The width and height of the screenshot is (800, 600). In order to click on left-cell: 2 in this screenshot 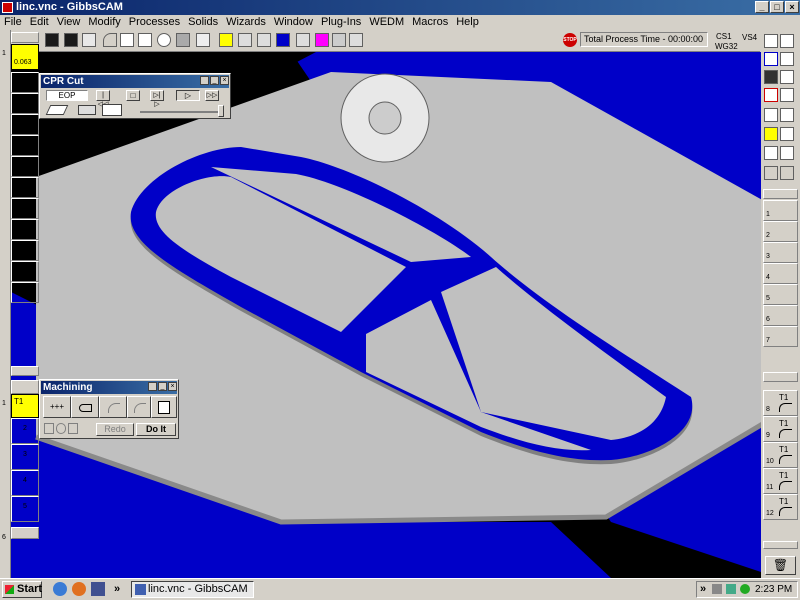, I will do `click(25, 82)`.